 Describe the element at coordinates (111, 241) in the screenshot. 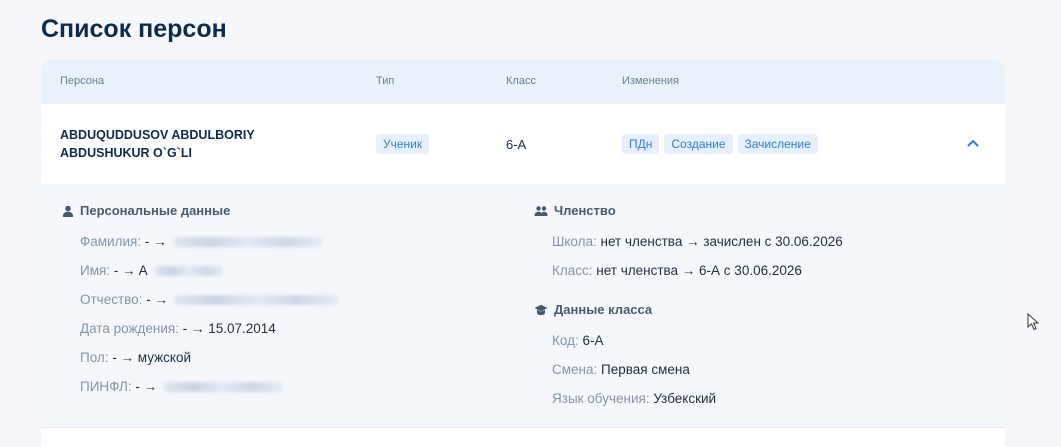

I see `field-label: Фамилия:` at that location.